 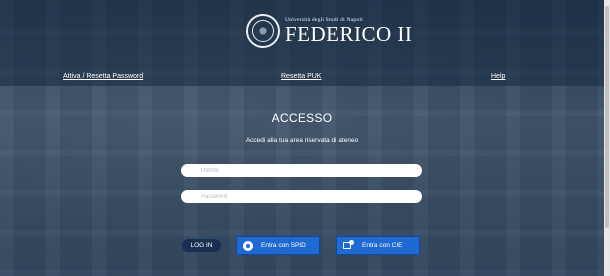 I want to click on username-input, so click(x=301, y=170).